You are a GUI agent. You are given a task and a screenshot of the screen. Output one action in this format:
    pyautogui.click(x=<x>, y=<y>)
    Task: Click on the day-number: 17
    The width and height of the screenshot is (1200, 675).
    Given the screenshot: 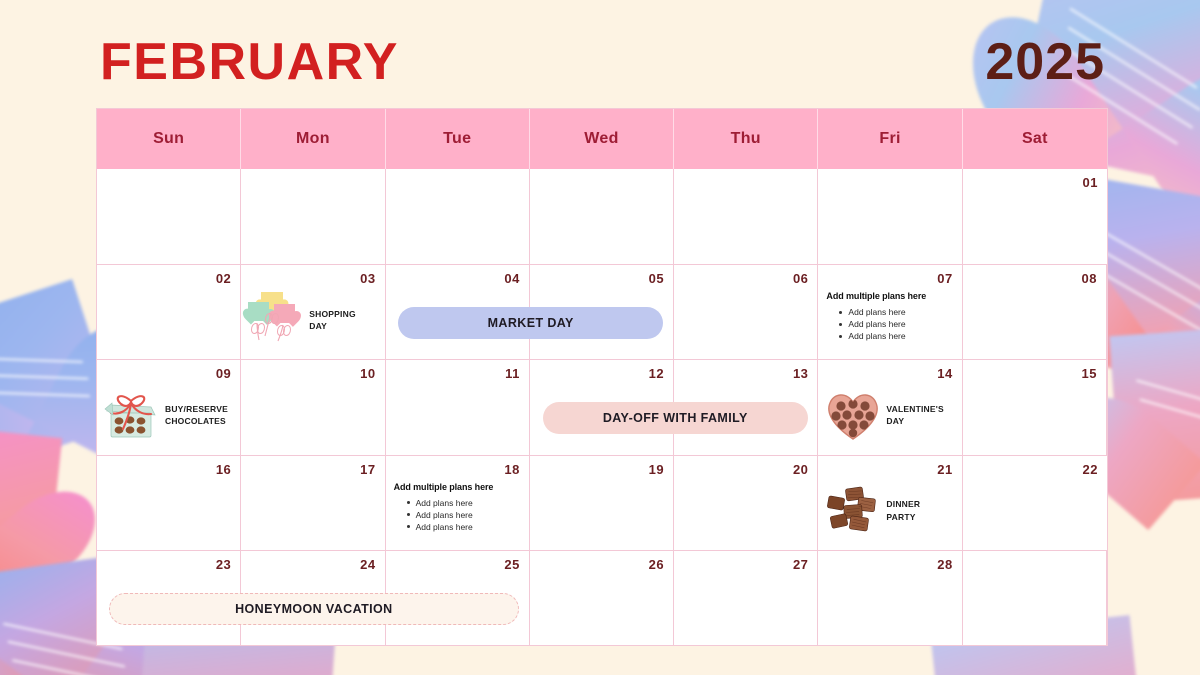 What is the action you would take?
    pyautogui.click(x=368, y=469)
    